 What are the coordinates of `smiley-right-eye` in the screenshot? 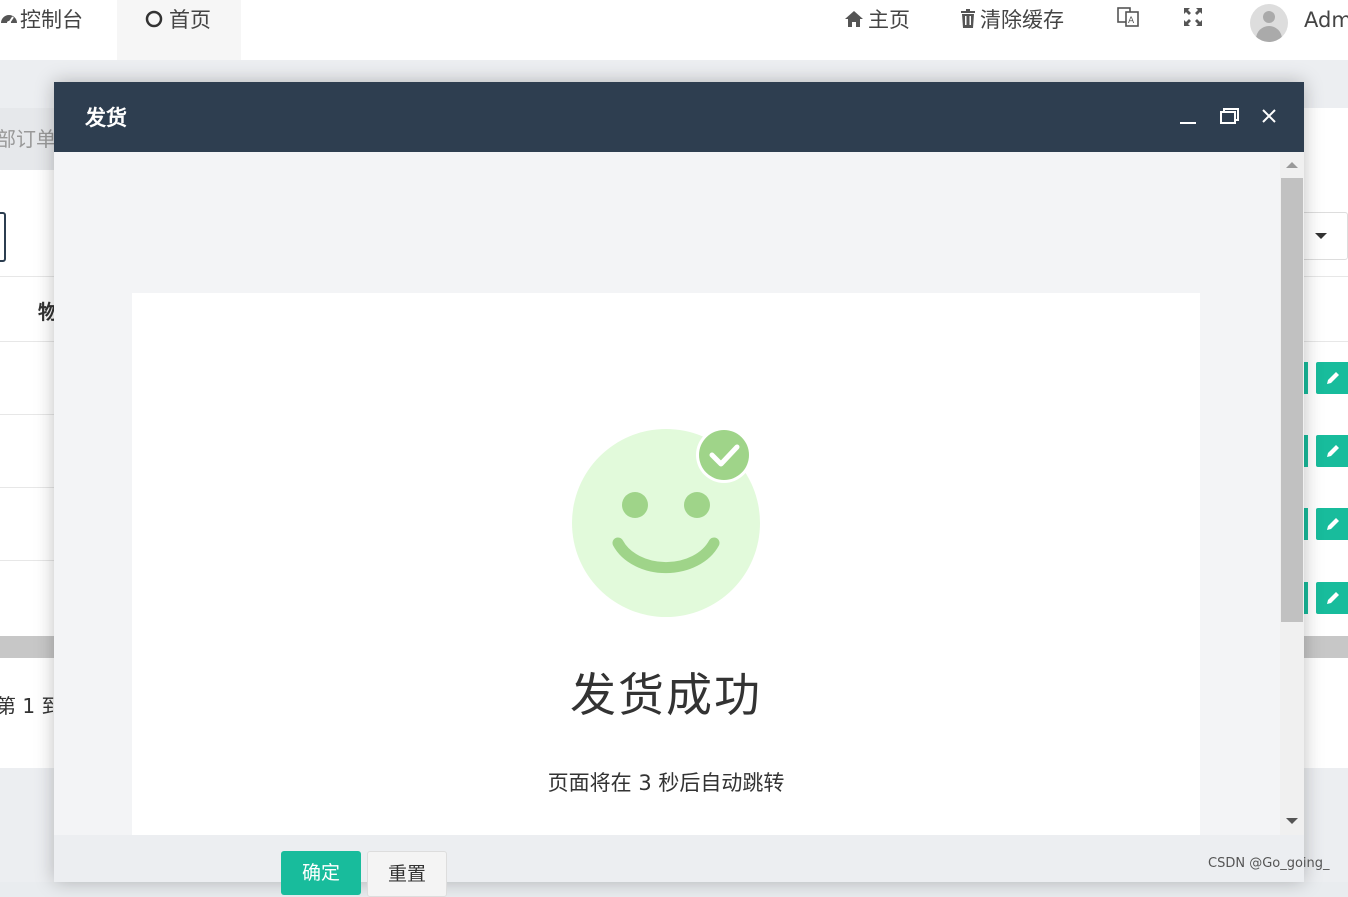 It's located at (697, 505).